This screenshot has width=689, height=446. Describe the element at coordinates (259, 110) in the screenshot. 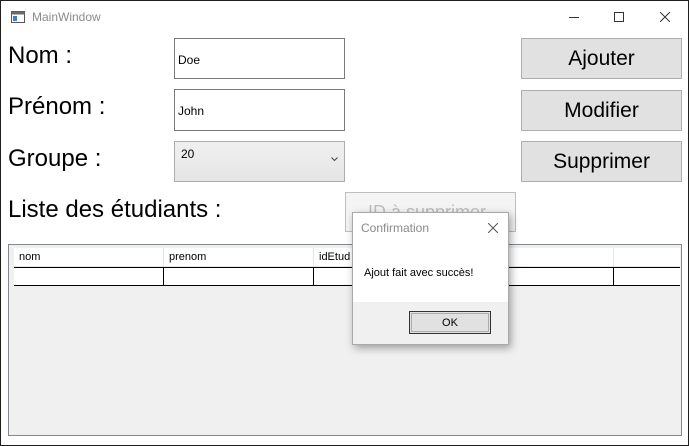

I see `prenom-input: John` at that location.